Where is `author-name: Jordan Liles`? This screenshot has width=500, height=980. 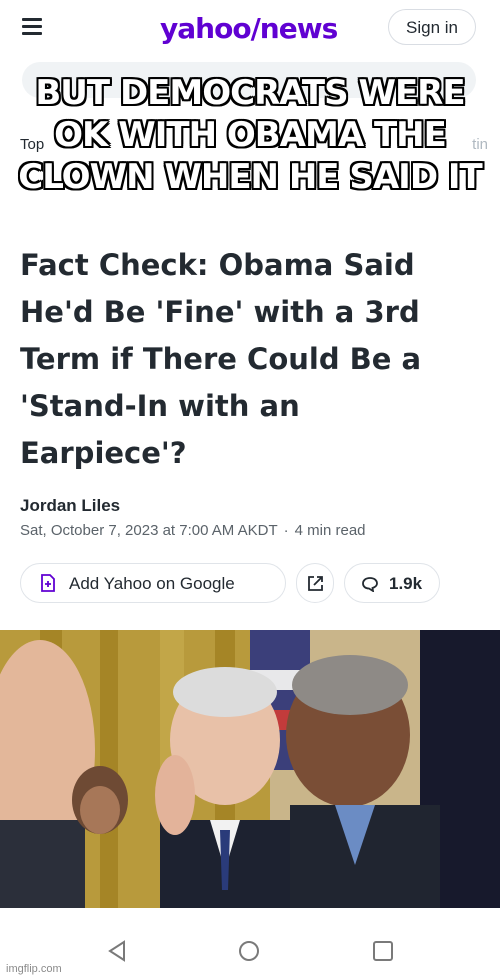
author-name: Jordan Liles is located at coordinates (70, 506).